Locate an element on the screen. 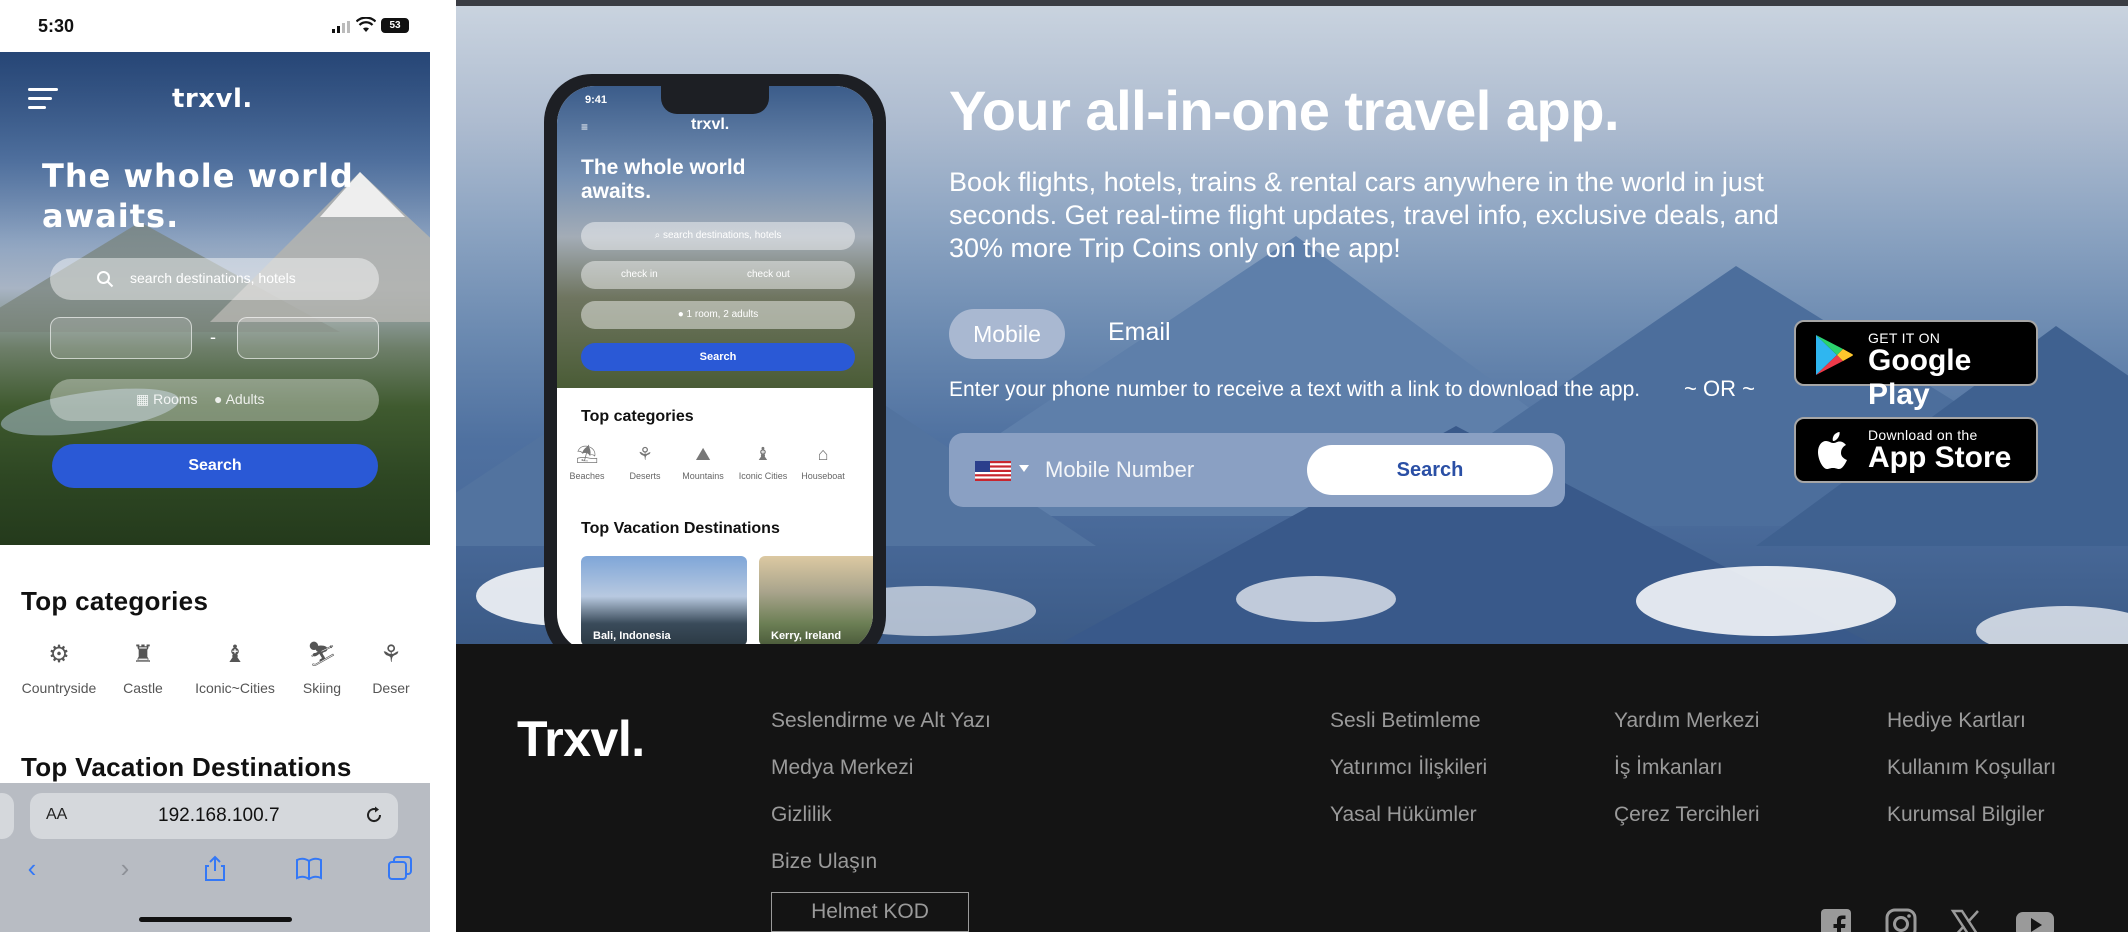 This screenshot has width=2128, height=932. phone-form: Search is located at coordinates (1257, 470).